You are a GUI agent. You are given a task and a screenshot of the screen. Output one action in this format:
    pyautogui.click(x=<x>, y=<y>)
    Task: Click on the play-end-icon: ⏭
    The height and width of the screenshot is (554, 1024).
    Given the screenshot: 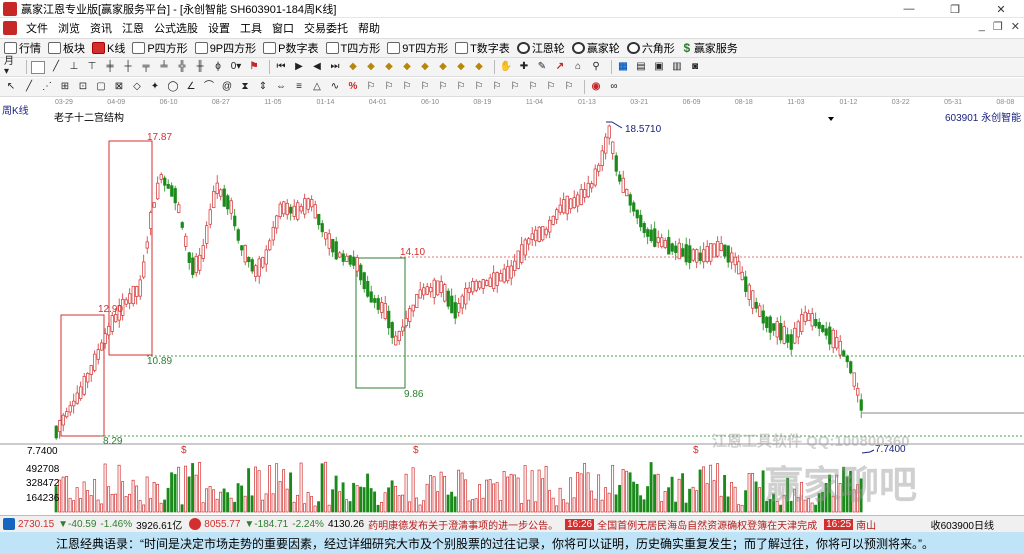 What is the action you would take?
    pyautogui.click(x=335, y=67)
    